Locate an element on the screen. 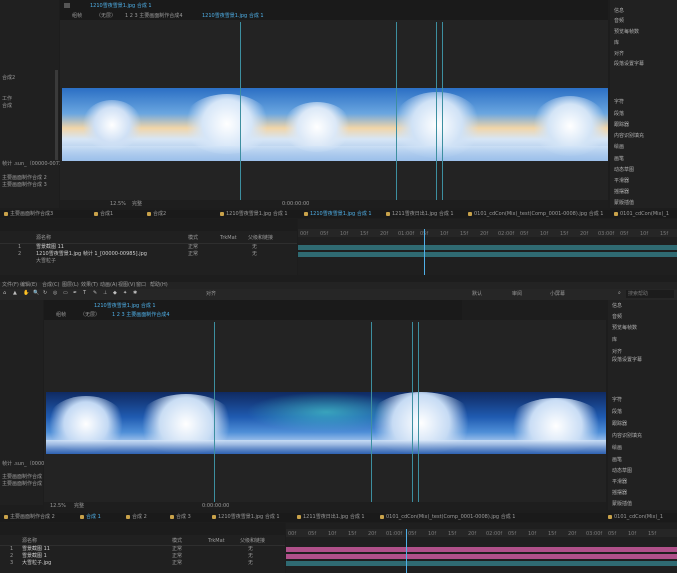 The height and width of the screenshot is (573, 677). right-item-info-bottom: 信息 is located at coordinates (617, 306).